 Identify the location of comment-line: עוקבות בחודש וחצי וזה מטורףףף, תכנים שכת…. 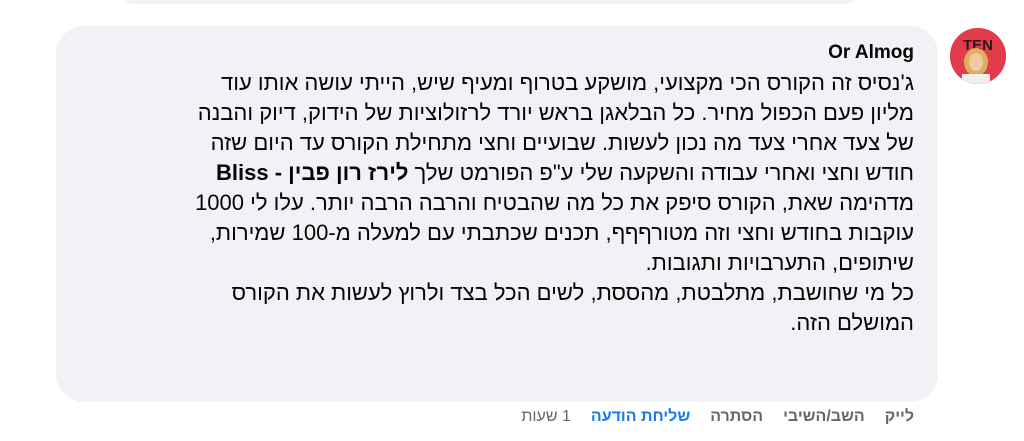
(561, 232).